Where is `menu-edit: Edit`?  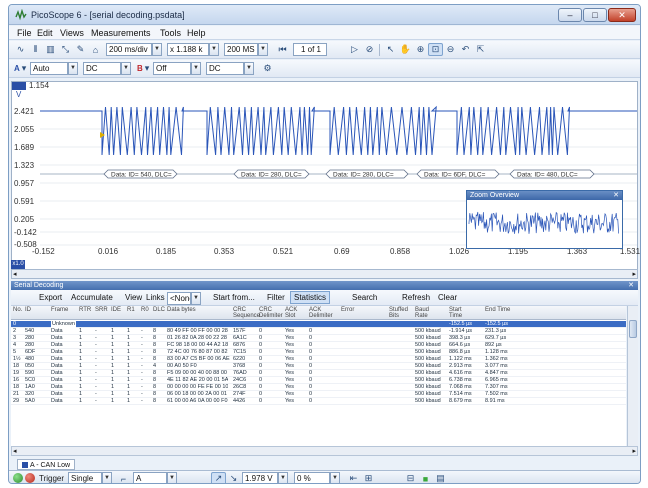
menu-edit: Edit is located at coordinates (45, 33).